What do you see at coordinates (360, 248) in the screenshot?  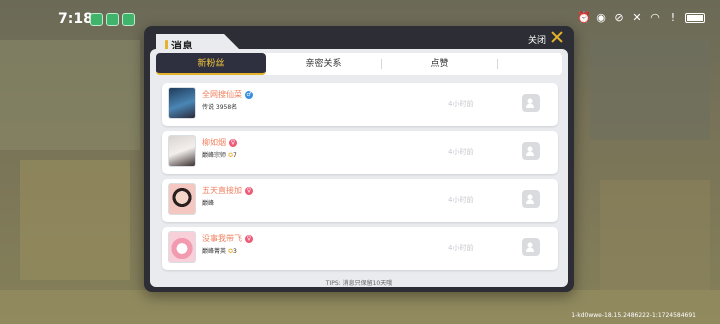 I see `list-item: 没事我带飞 ♀ 巅峰菁英 ✪3 4小时前` at bounding box center [360, 248].